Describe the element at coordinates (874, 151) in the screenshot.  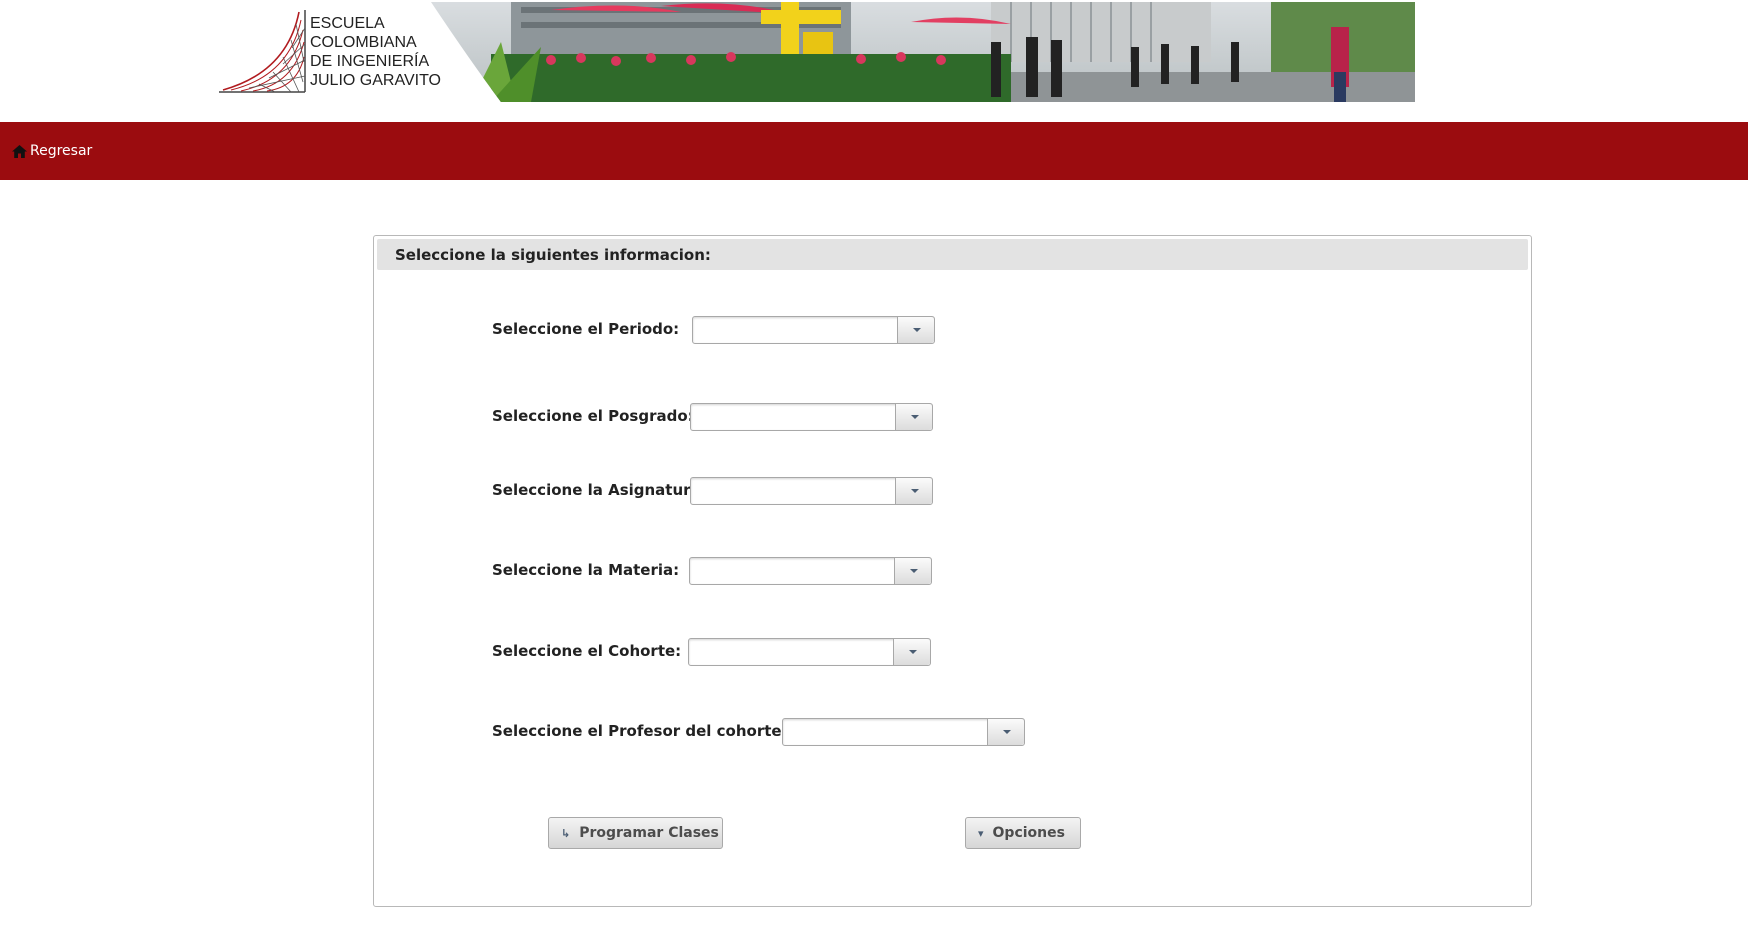
I see `nav-bar: Regresar` at that location.